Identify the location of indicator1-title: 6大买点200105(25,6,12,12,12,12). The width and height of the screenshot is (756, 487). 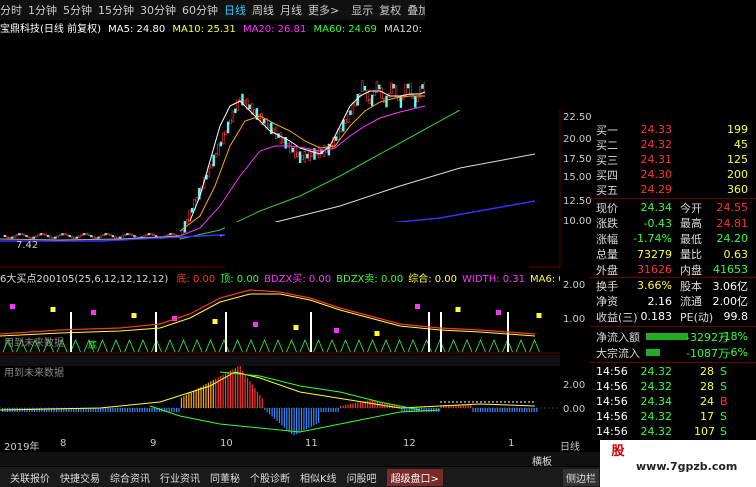
(84, 279).